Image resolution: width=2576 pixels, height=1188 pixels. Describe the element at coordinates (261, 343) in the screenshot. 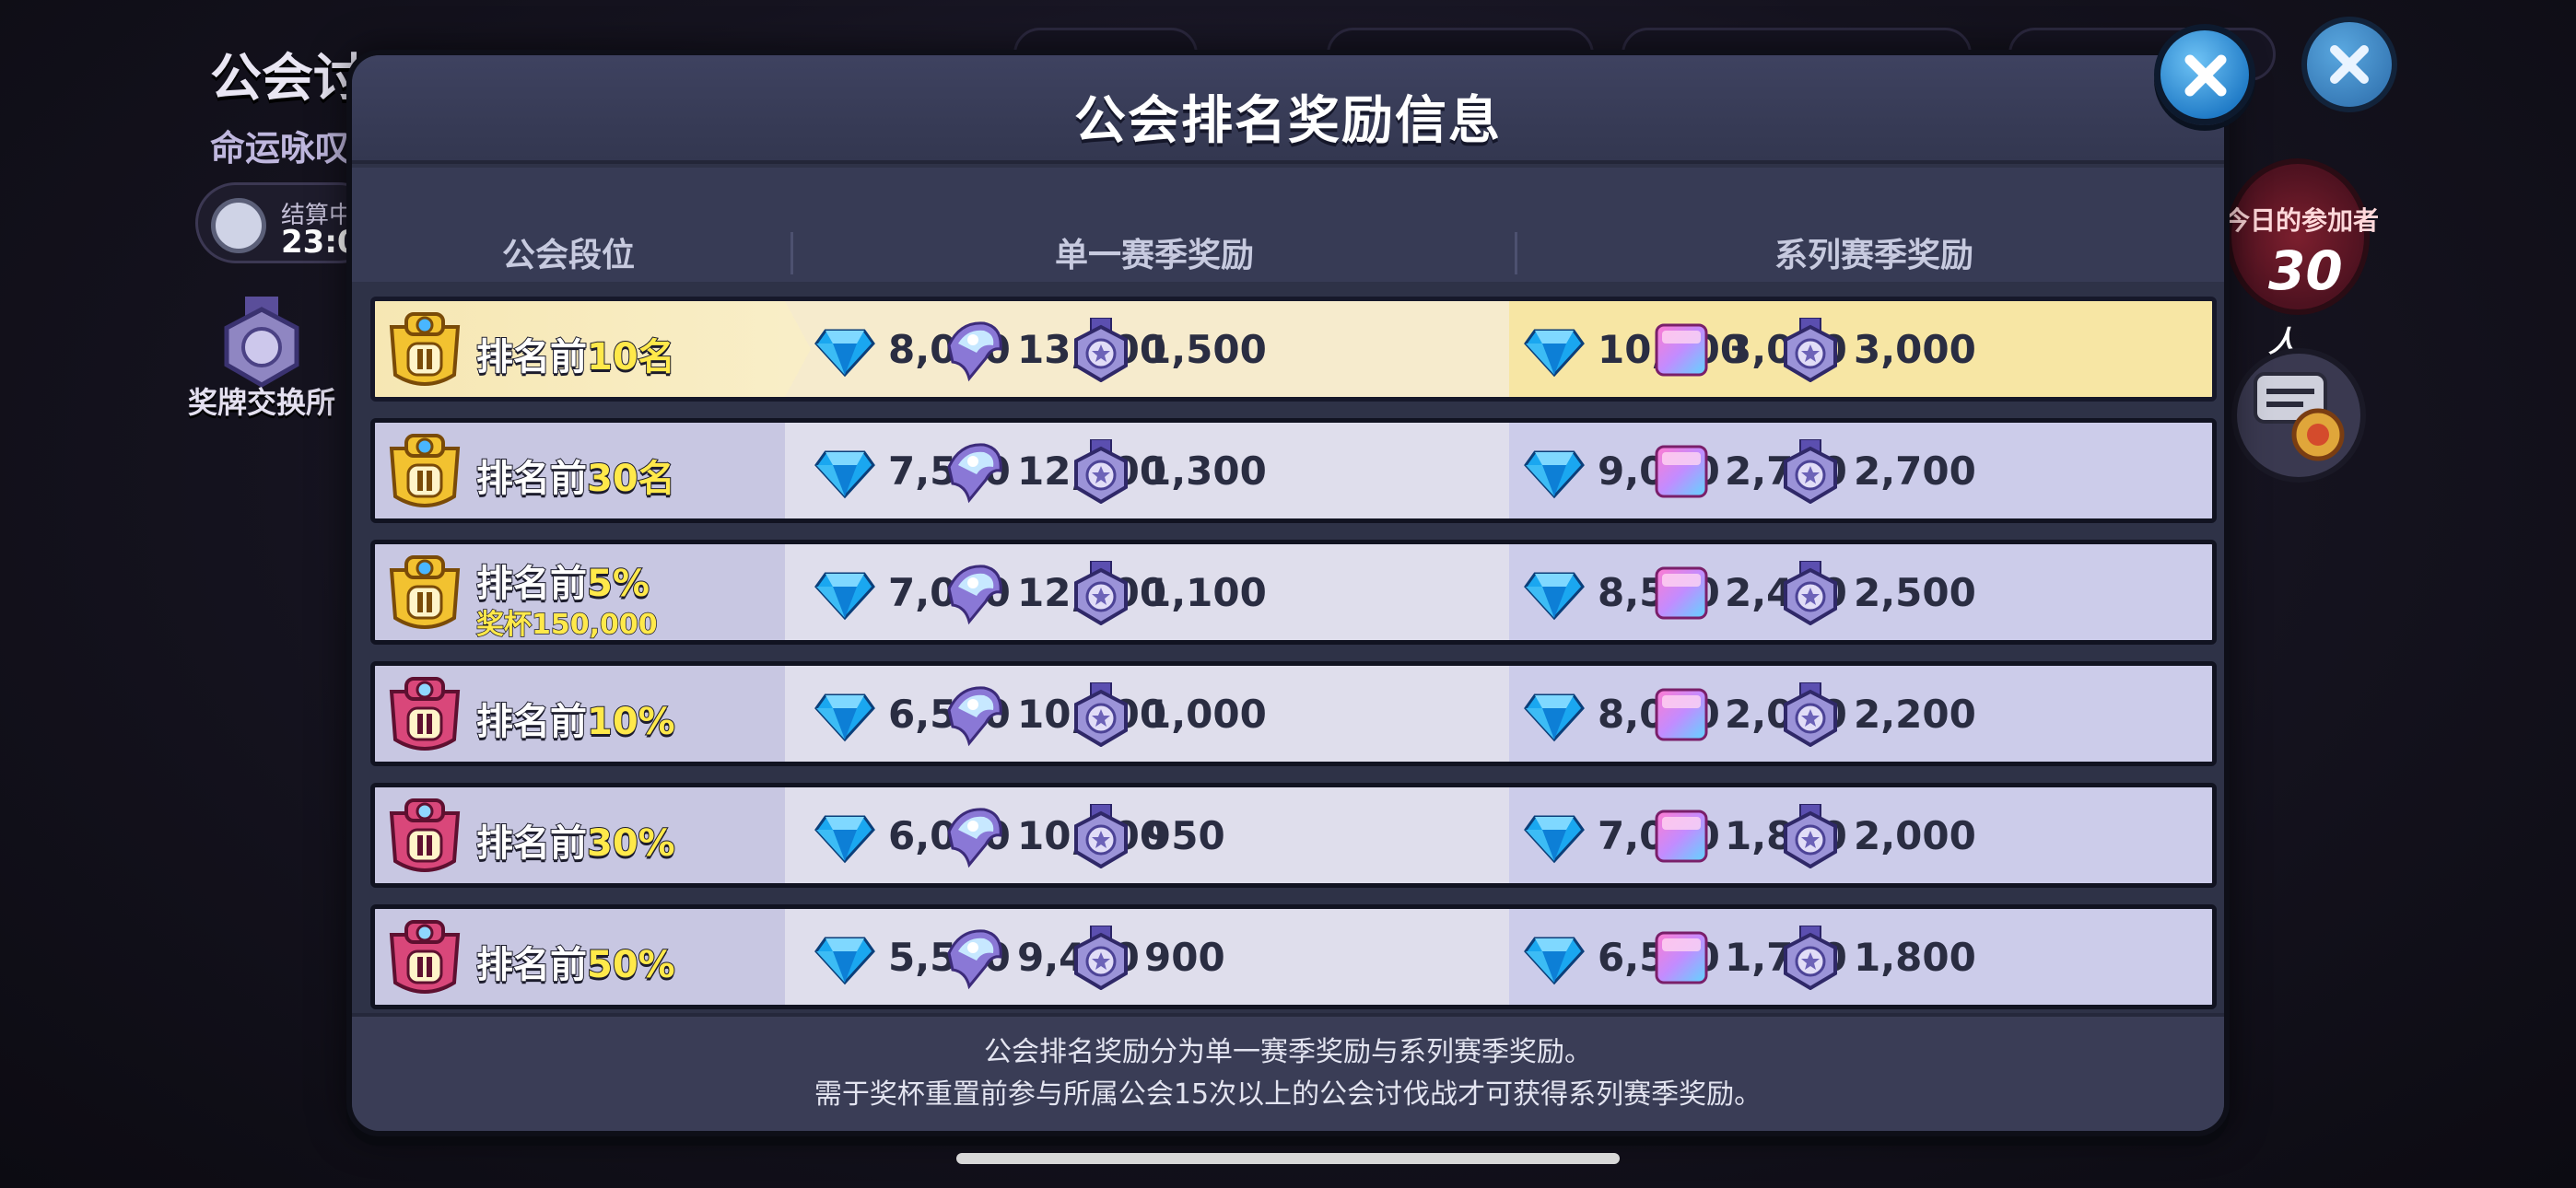

I see `medal-exchange-icon` at that location.